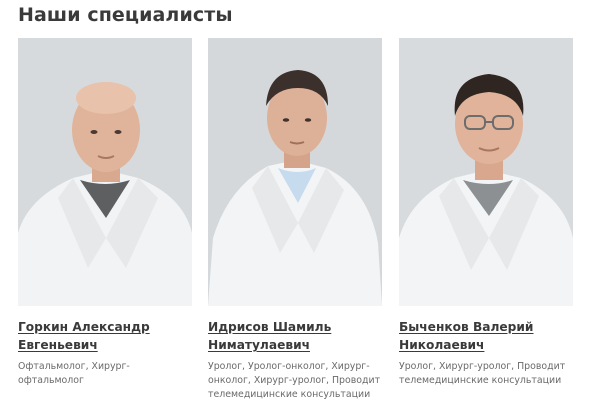  What do you see at coordinates (105, 336) in the screenshot?
I see `doctor-name-link: Горкин Александр Евгеньевич` at bounding box center [105, 336].